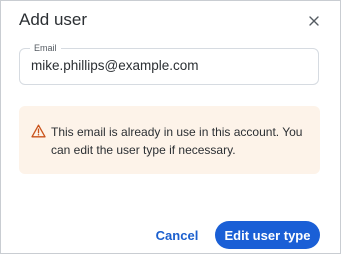  What do you see at coordinates (45, 48) in the screenshot?
I see `email-field-label: Email` at bounding box center [45, 48].